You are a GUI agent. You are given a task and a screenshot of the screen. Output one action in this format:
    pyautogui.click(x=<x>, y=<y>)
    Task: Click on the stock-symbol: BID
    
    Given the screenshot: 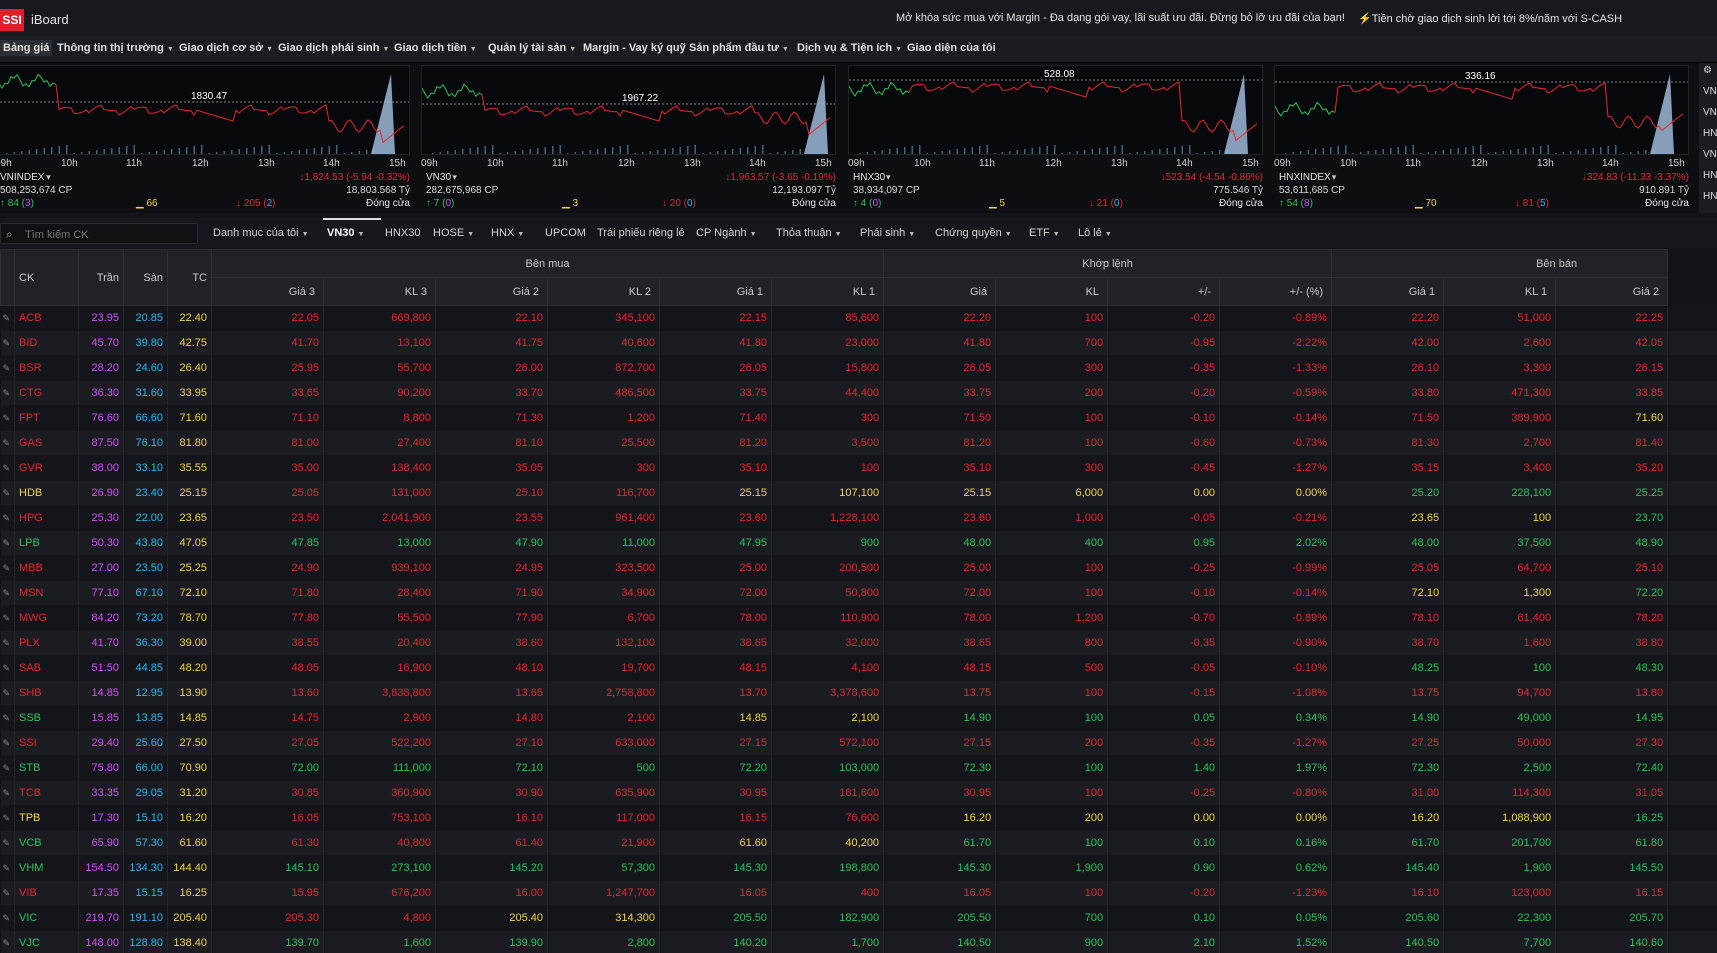 What is the action you would take?
    pyautogui.click(x=46, y=343)
    